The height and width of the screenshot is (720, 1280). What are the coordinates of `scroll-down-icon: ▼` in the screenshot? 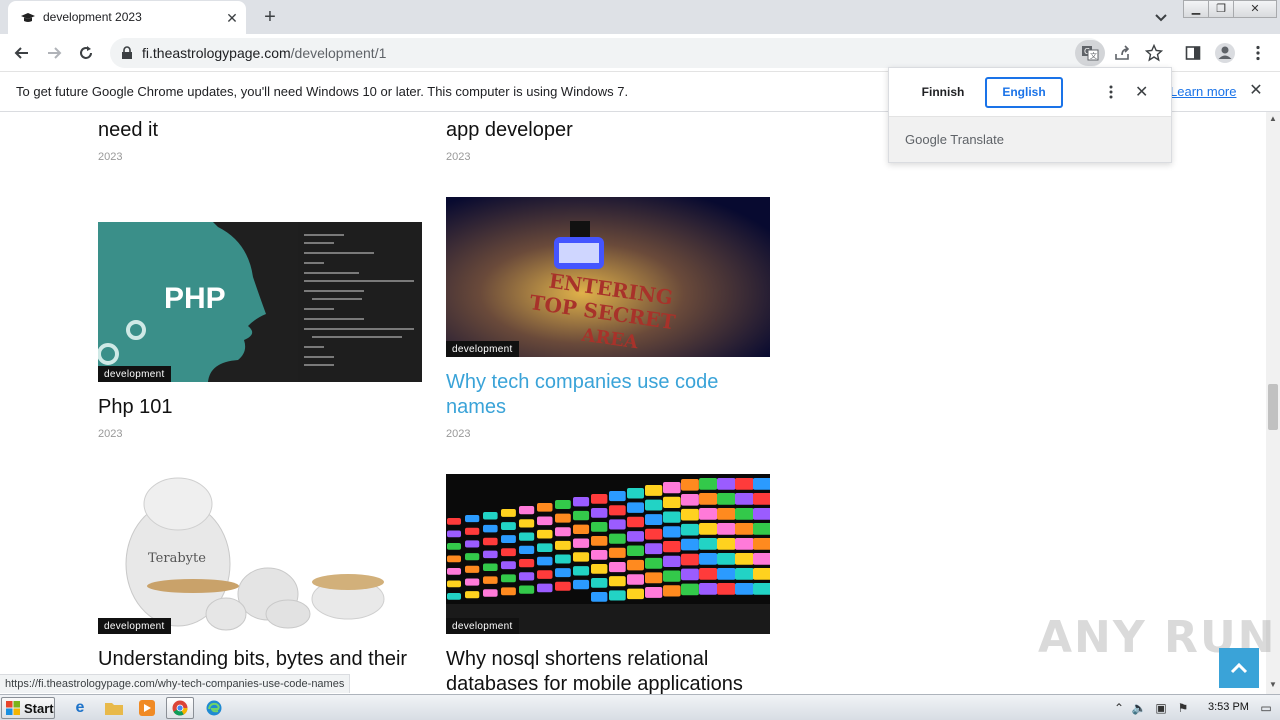 It's located at (1273, 685).